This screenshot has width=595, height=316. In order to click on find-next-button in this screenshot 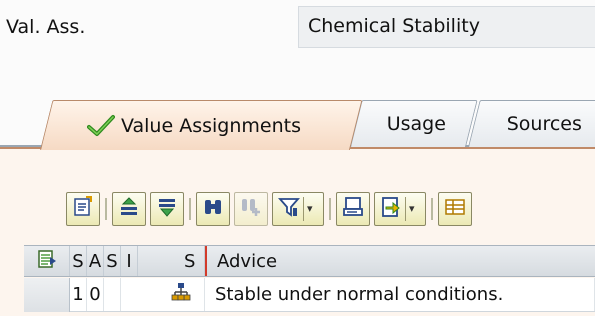, I will do `click(251, 209)`.